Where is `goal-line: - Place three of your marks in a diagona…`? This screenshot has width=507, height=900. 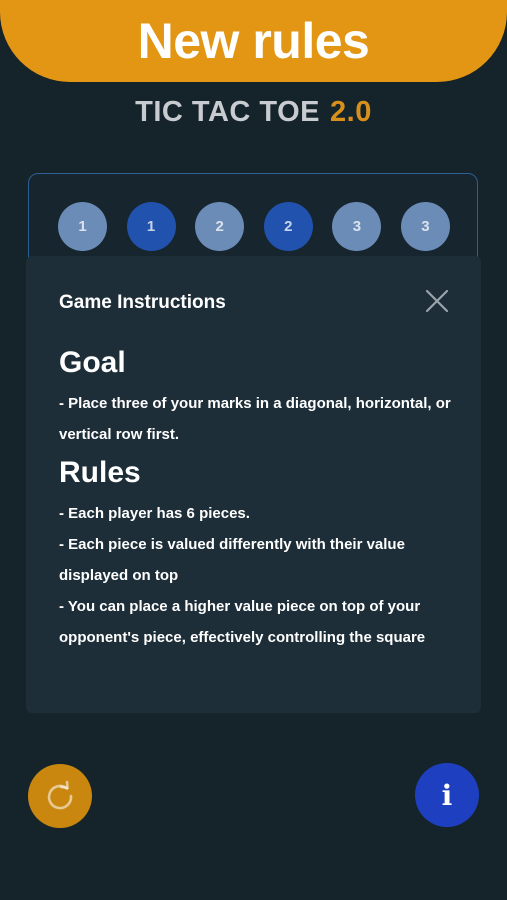 goal-line: - Place three of your marks in a diagona… is located at coordinates (255, 403).